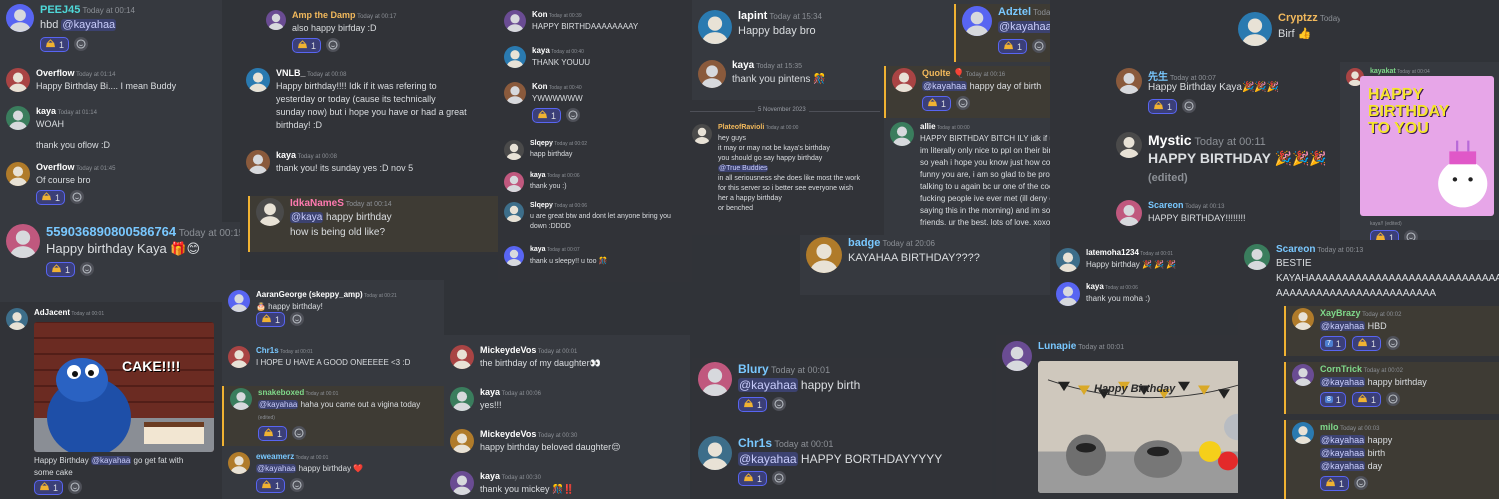 The height and width of the screenshot is (499, 1499). What do you see at coordinates (309, 294) in the screenshot?
I see `author-name: AaranGeorge (skeppy_amp)` at bounding box center [309, 294].